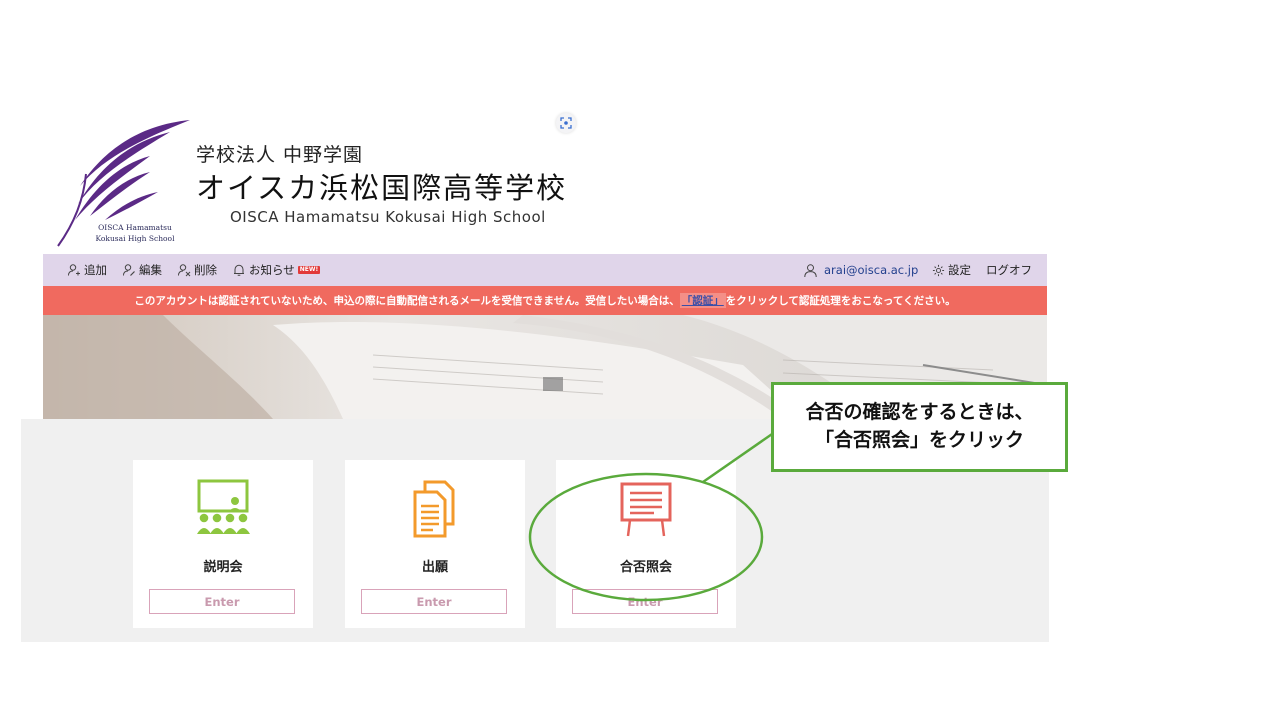 Image resolution: width=1280 pixels, height=720 pixels. I want to click on edit-button: 編集, so click(142, 270).